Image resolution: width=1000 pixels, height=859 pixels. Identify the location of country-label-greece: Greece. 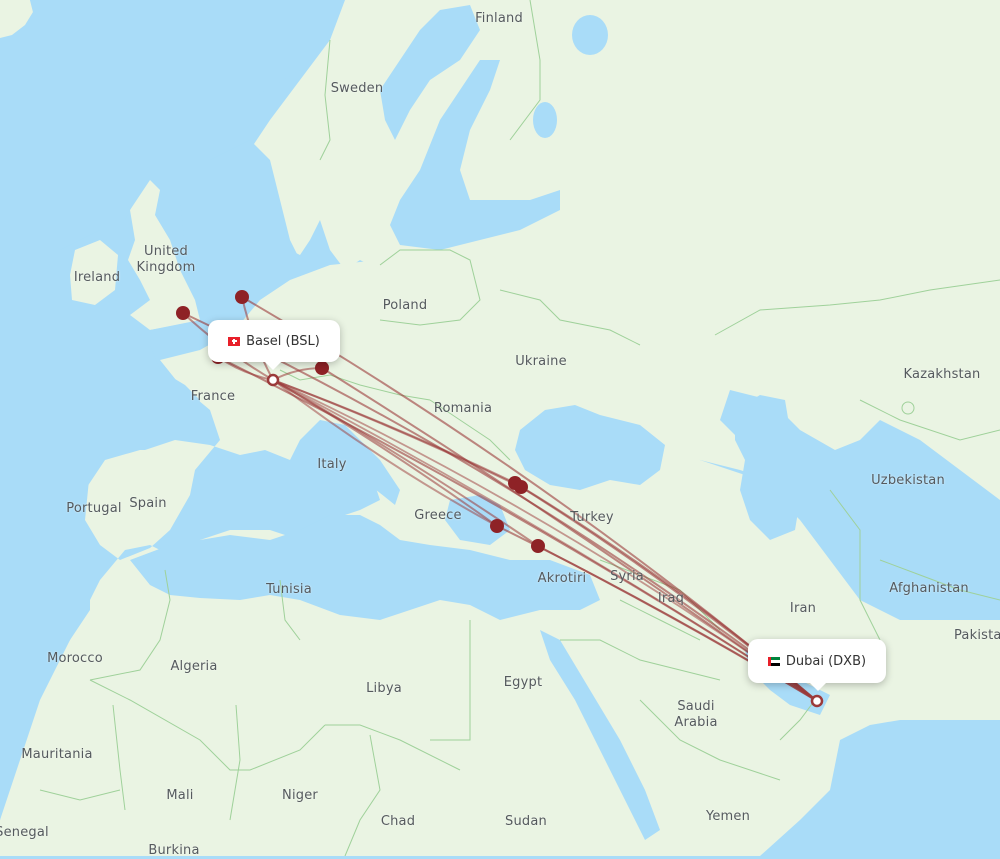
(438, 515).